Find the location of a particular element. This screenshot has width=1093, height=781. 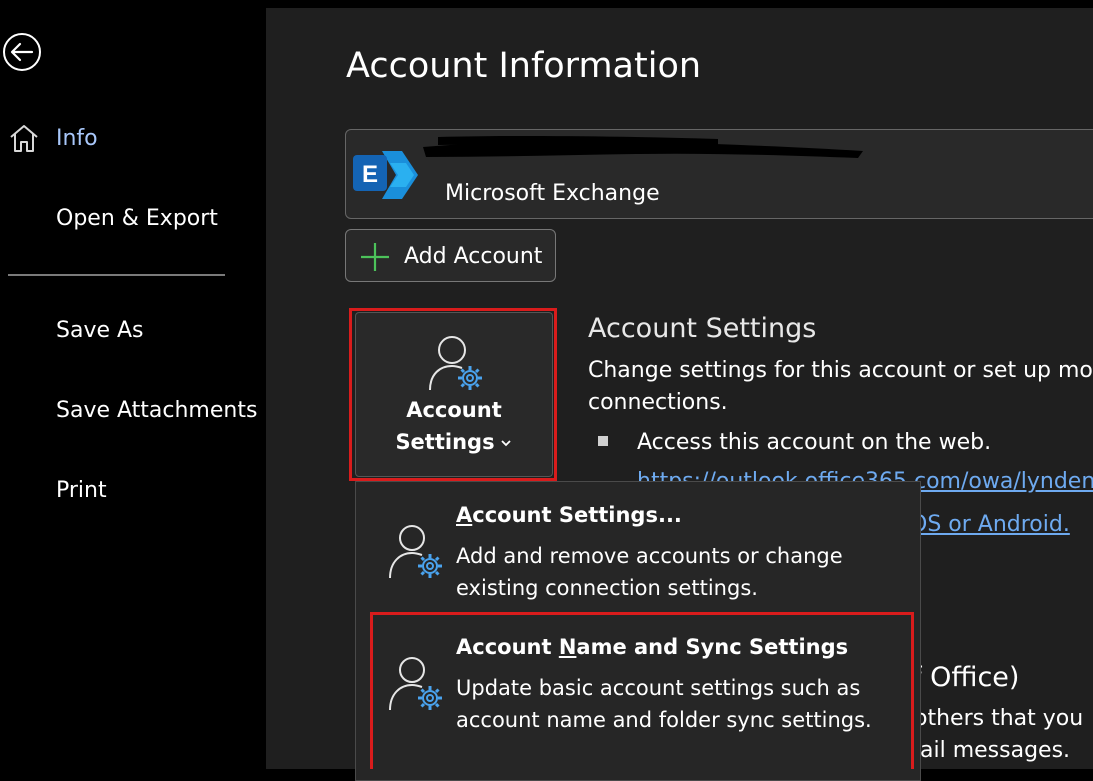

account-settings-label-line2: Settings is located at coordinates (454, 442).